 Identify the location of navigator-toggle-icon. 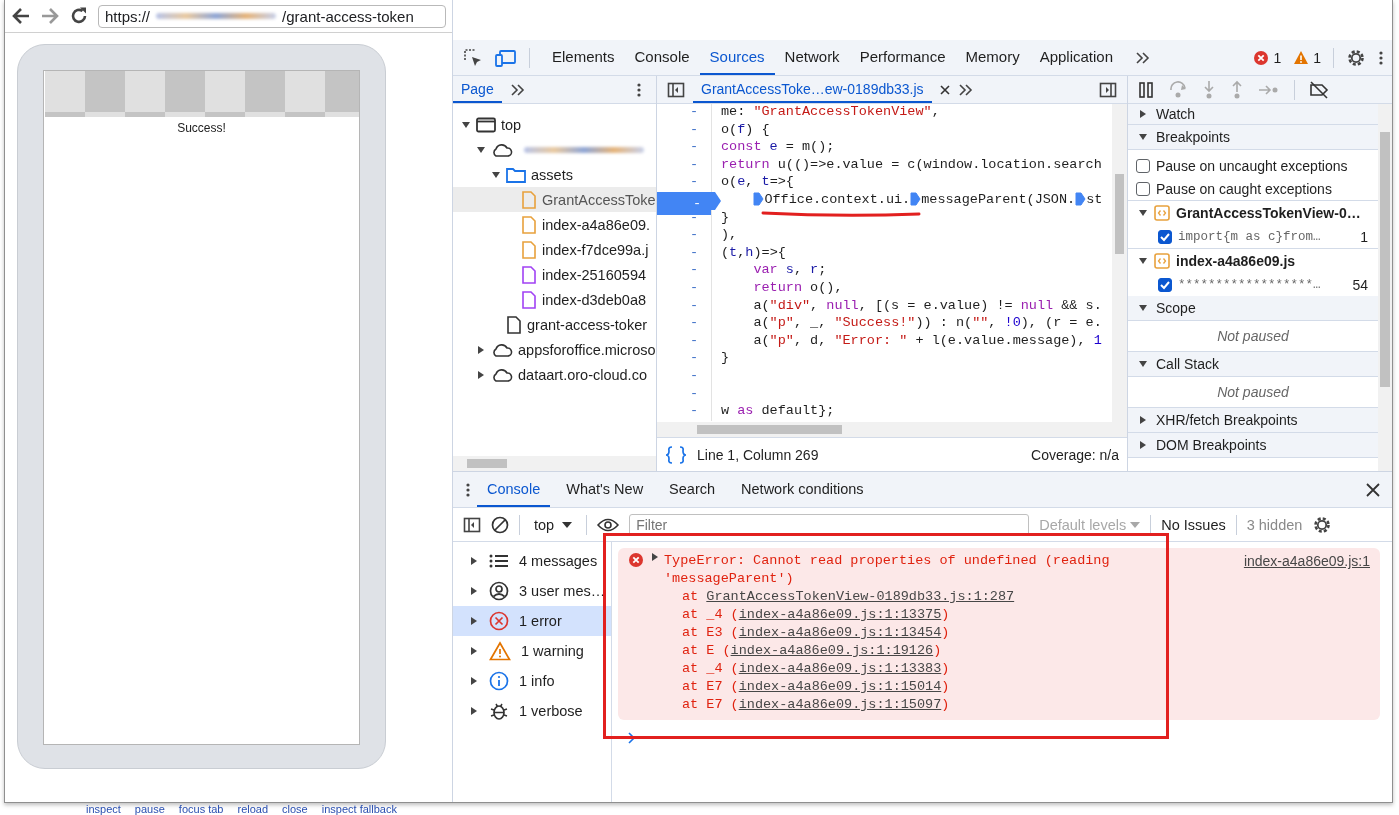
(676, 89).